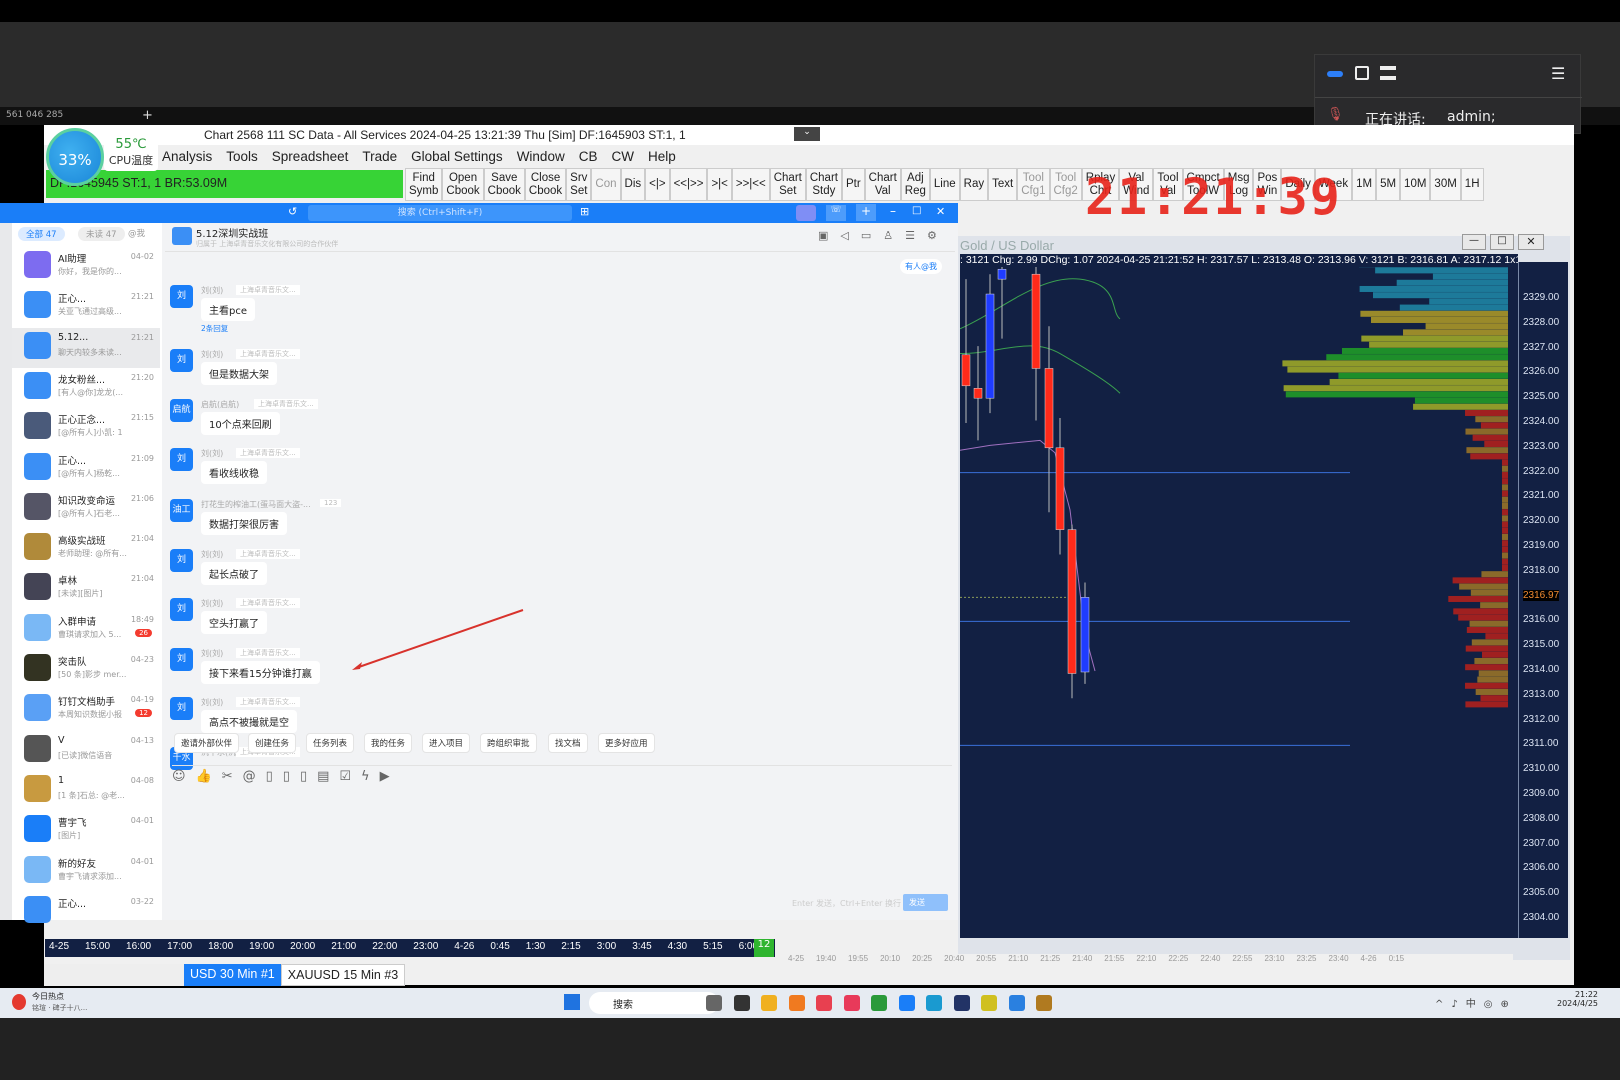 This screenshot has height=1080, width=1620. I want to click on toolbar-button: 5M, so click(1388, 184).